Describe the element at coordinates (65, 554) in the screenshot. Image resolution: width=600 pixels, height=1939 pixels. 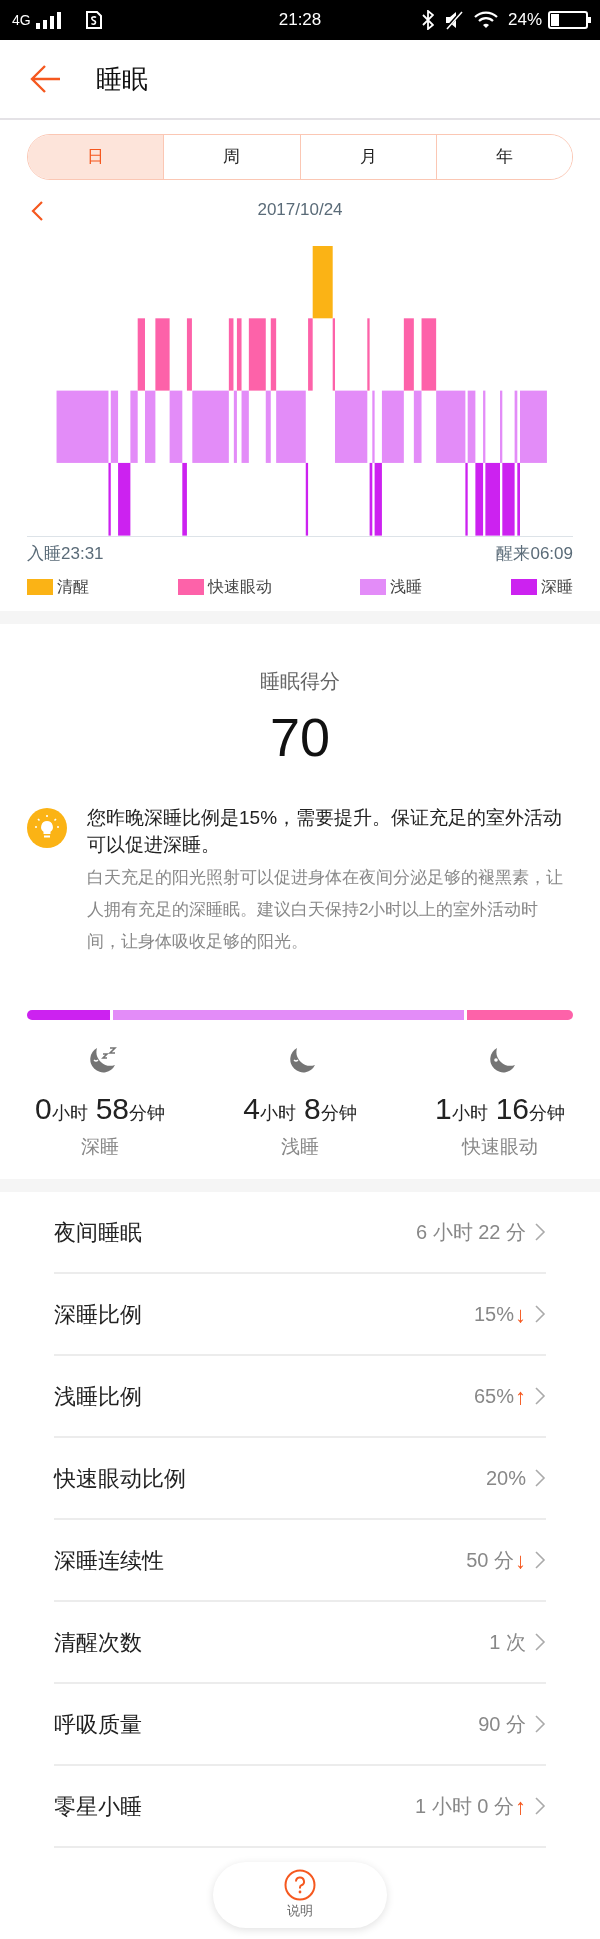
I see `sleep-start-time: 入睡23:31` at that location.